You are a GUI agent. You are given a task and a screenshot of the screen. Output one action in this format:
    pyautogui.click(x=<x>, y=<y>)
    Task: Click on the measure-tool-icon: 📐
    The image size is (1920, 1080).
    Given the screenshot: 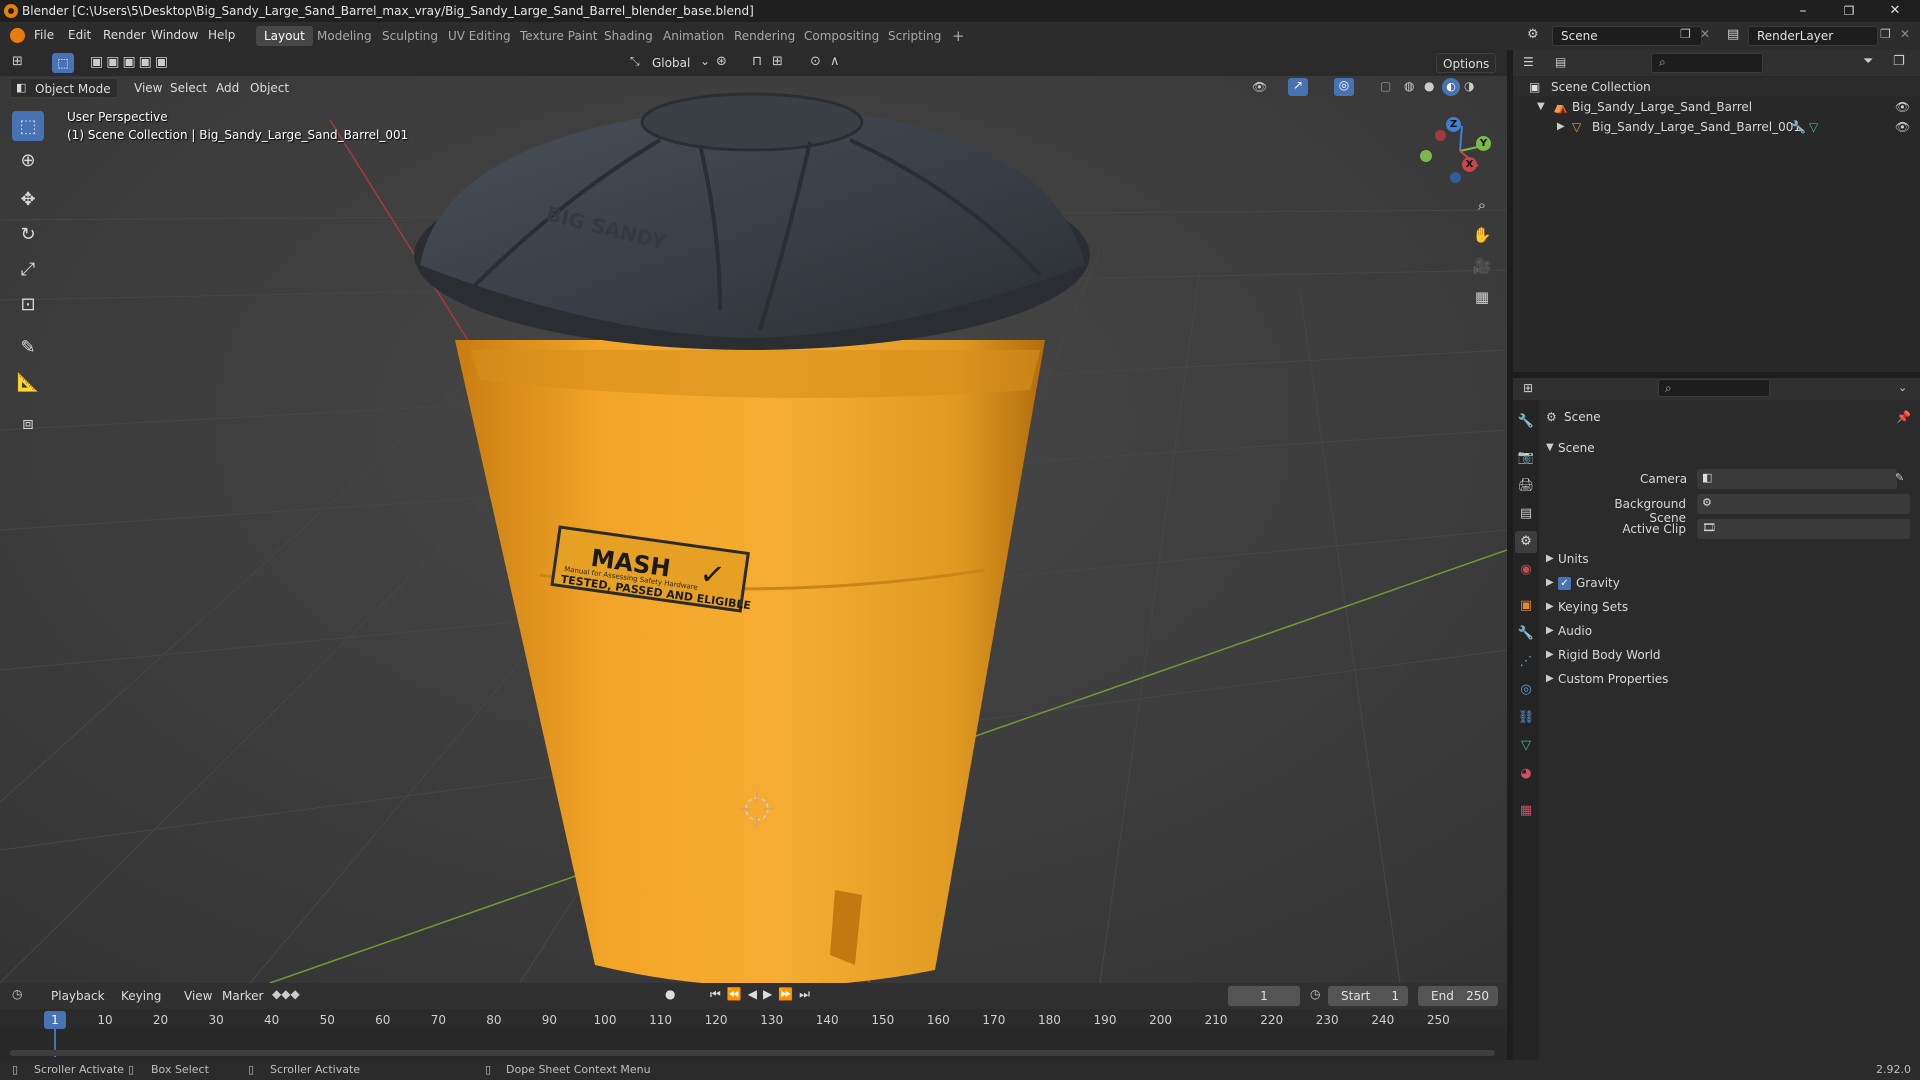 What is the action you would take?
    pyautogui.click(x=28, y=382)
    